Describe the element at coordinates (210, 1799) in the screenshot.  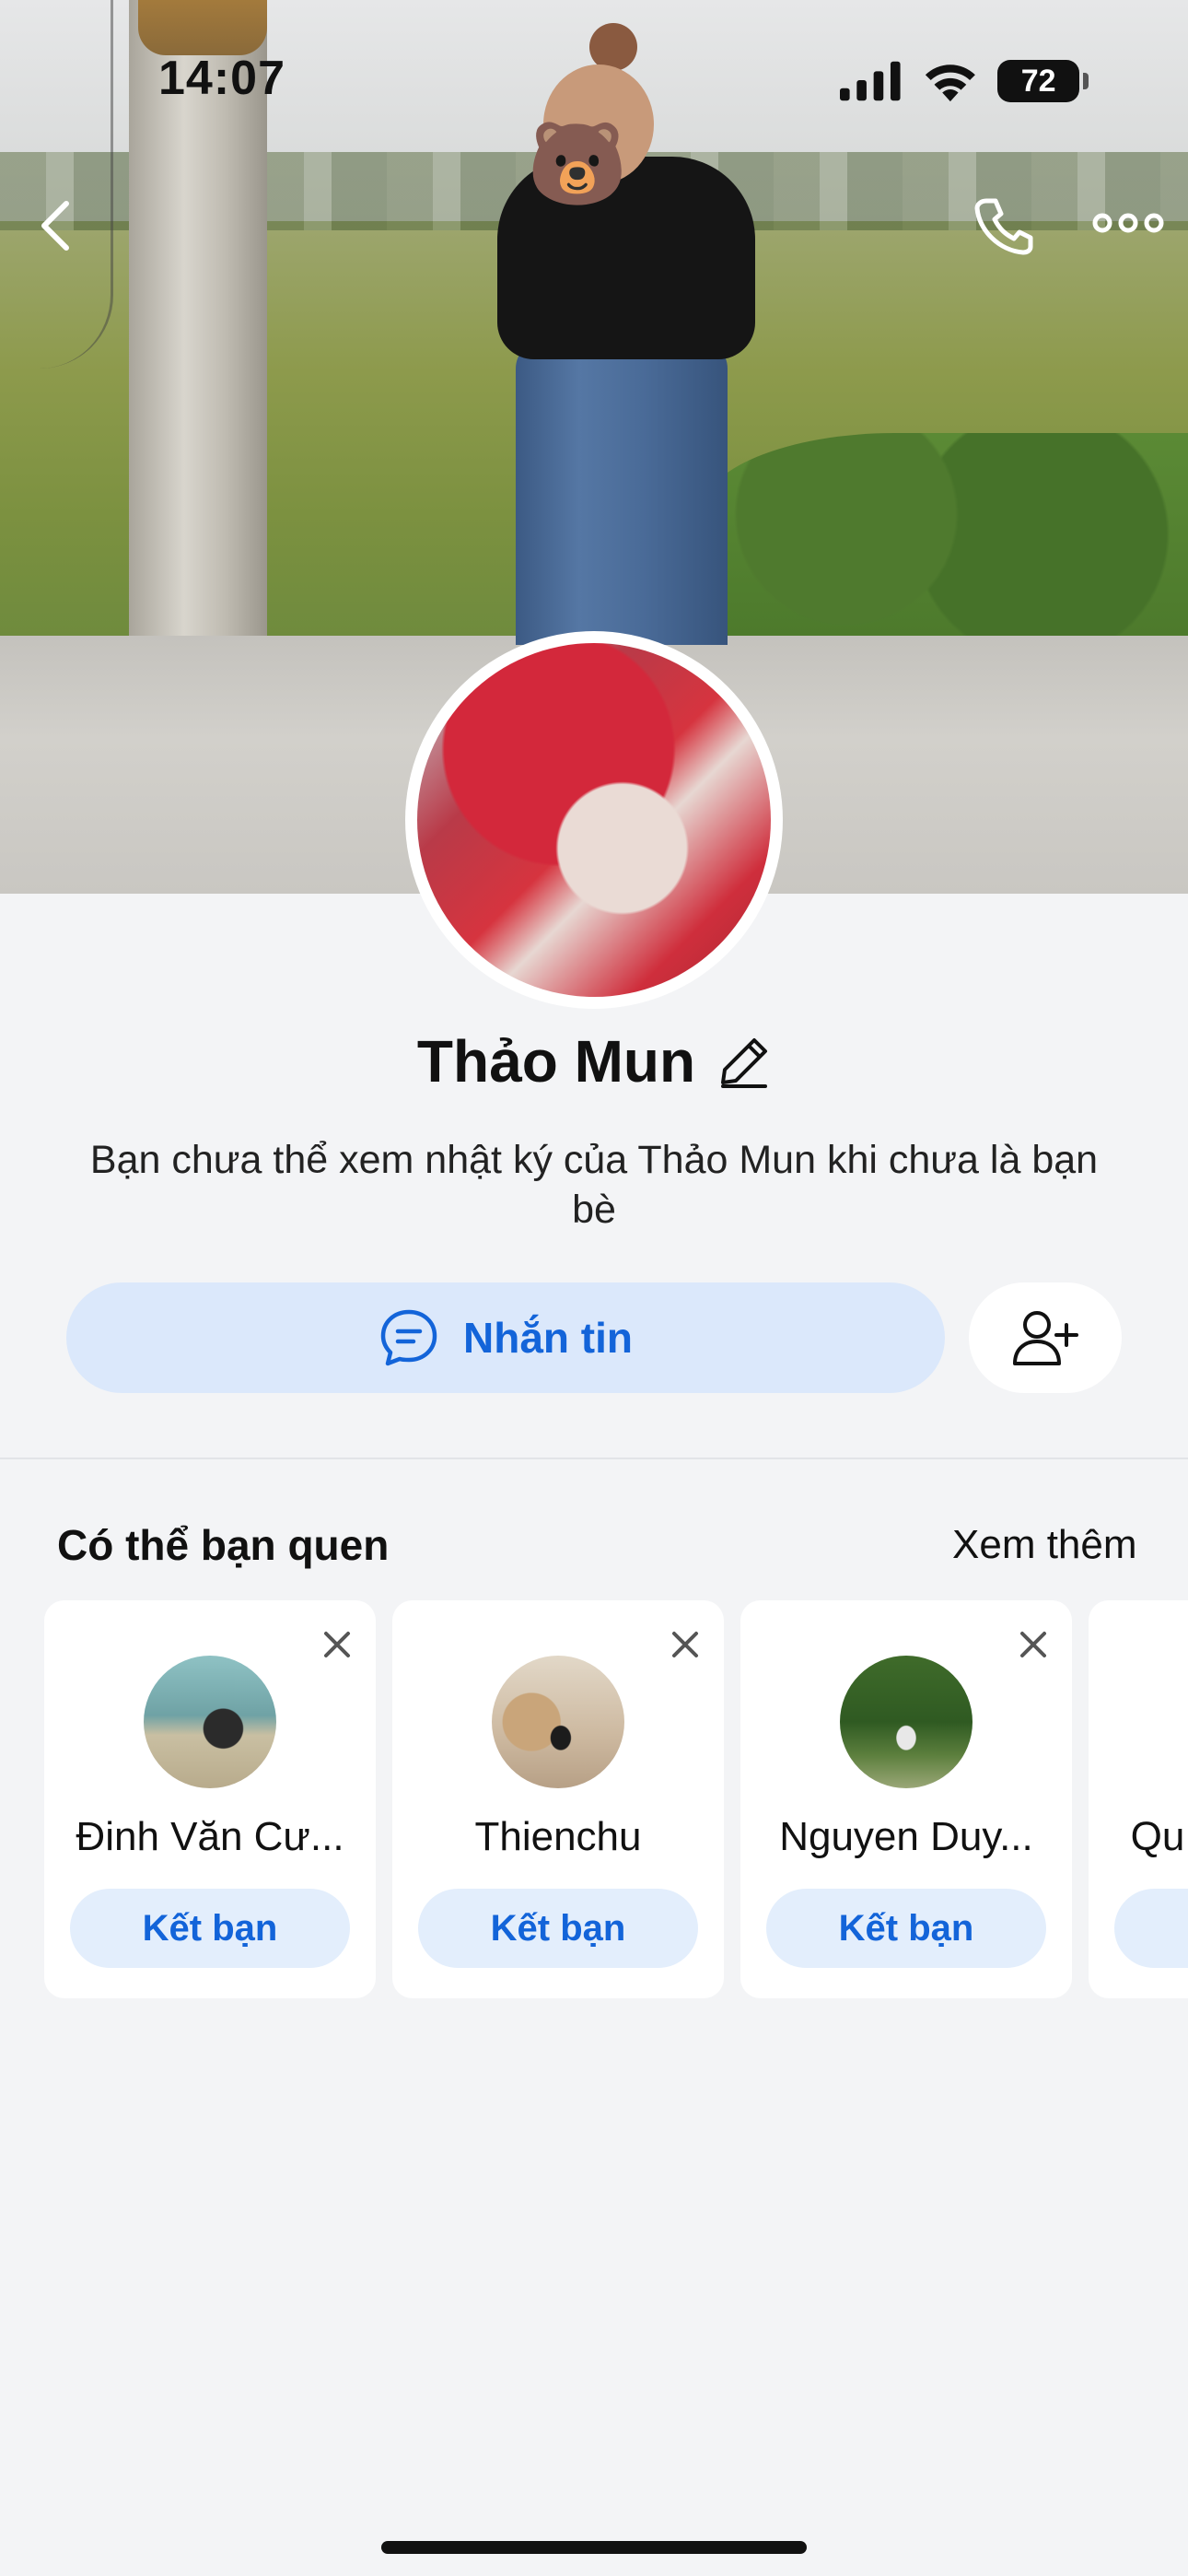
I see `suggestion-card: Đinh Văn Cư... Kết bạn` at that location.